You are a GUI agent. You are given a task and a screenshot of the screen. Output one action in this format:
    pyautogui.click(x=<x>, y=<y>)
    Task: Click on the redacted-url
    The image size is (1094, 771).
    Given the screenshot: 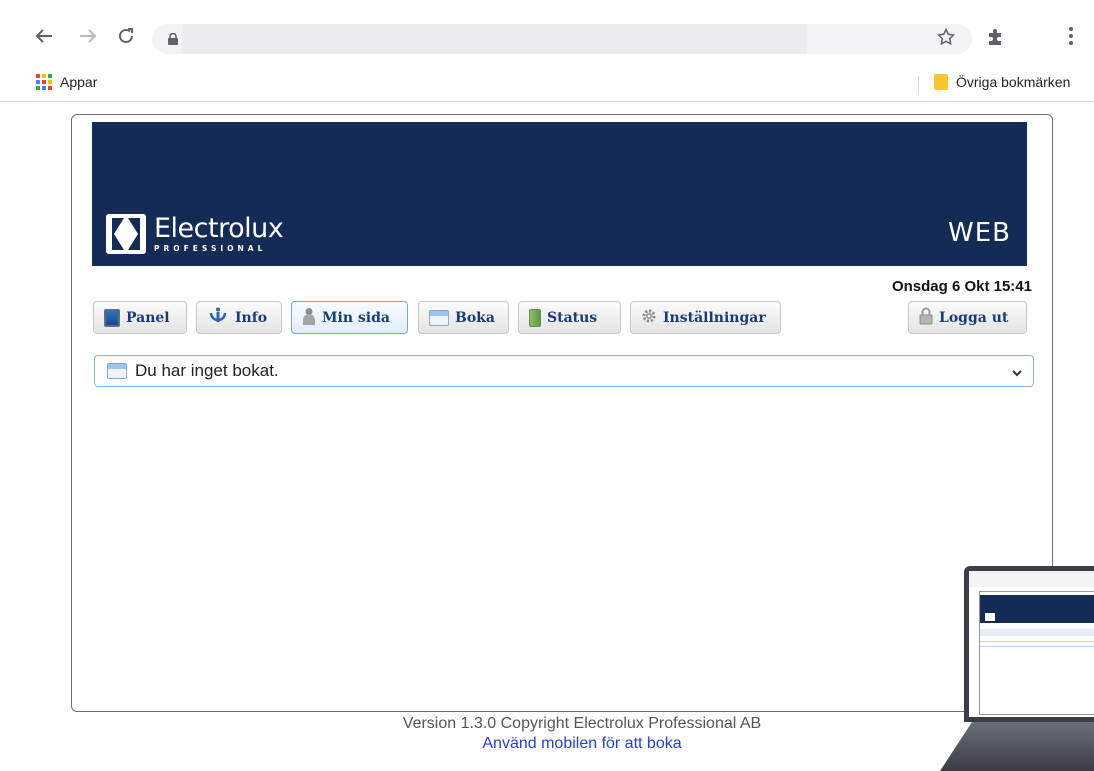 What is the action you would take?
    pyautogui.click(x=494, y=39)
    